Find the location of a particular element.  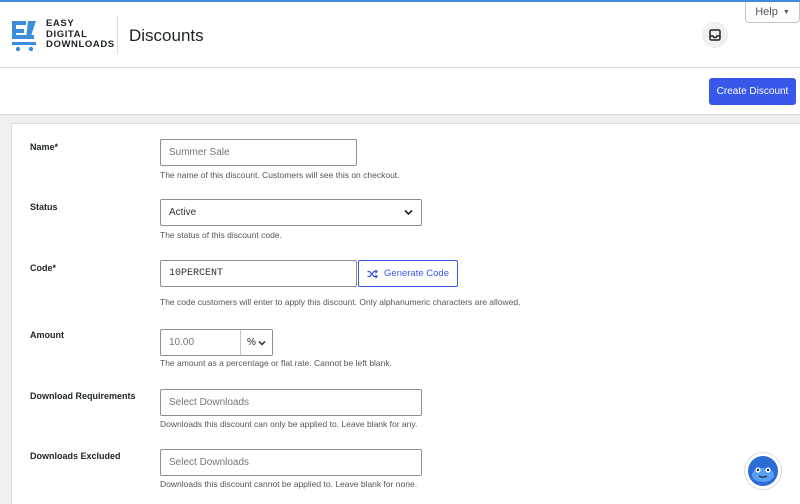

code-input: 10PERCENT is located at coordinates (258, 273).